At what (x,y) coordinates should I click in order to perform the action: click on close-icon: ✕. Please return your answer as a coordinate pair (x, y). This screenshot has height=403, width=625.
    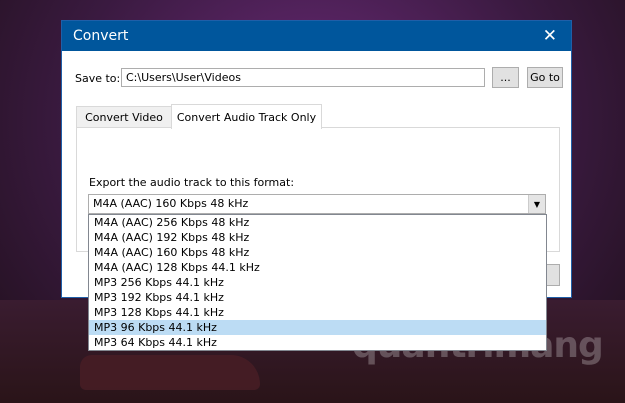
    Looking at the image, I should click on (550, 36).